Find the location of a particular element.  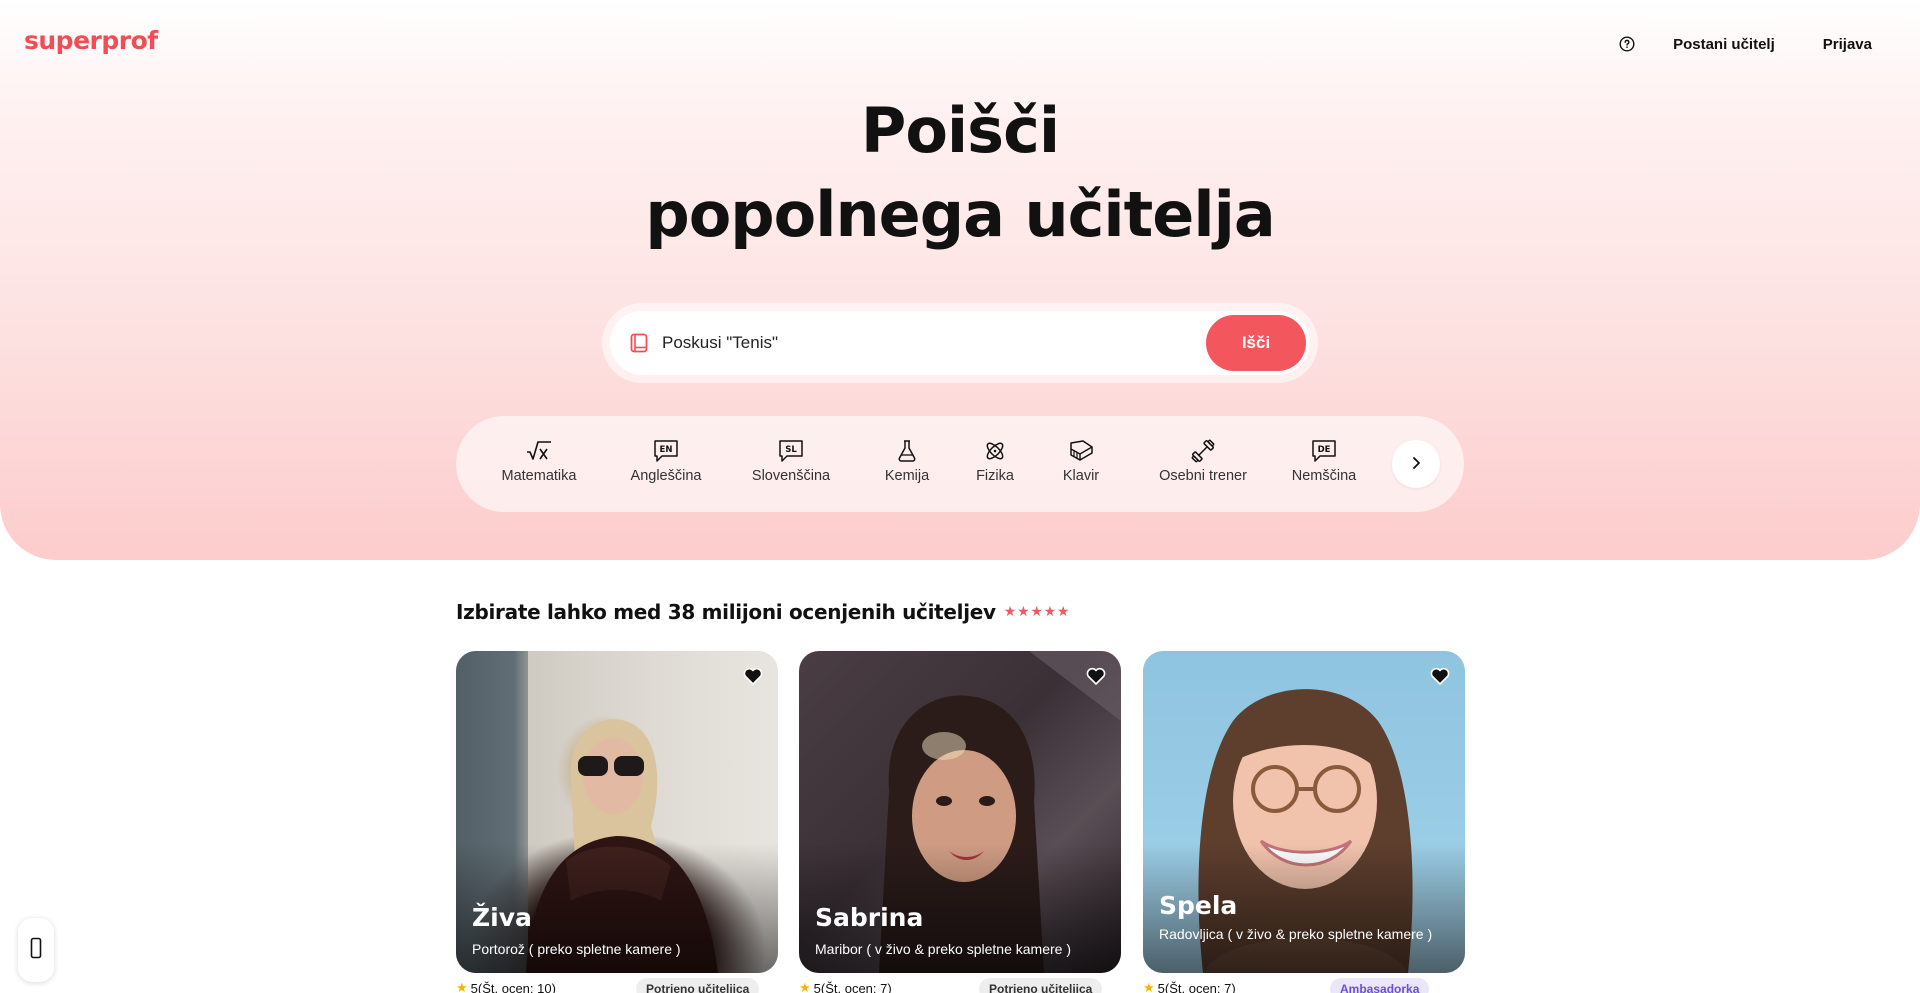

chevron-right-icon is located at coordinates (1416, 464).